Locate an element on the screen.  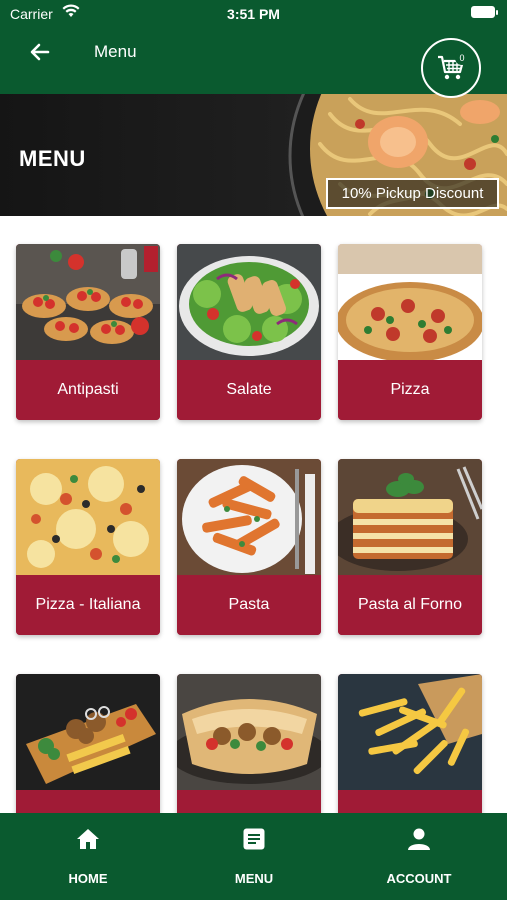
category-label: Pasta is located at coordinates (249, 605).